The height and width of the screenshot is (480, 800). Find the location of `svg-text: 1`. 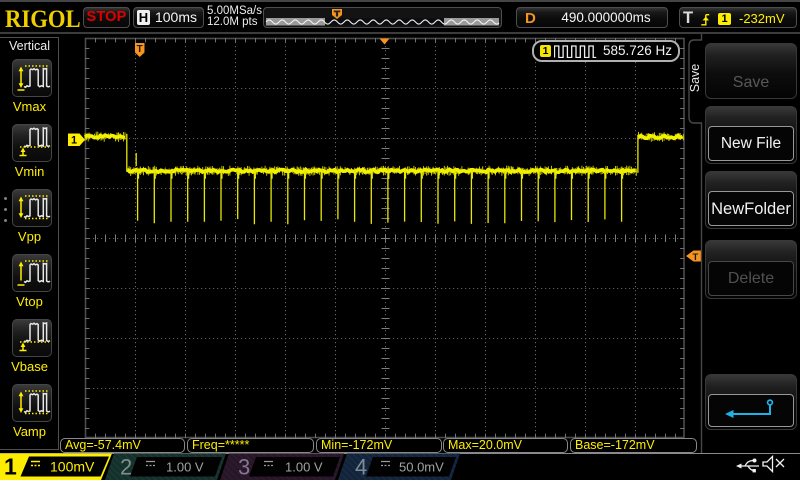

svg-text: 1 is located at coordinates (10, 467).